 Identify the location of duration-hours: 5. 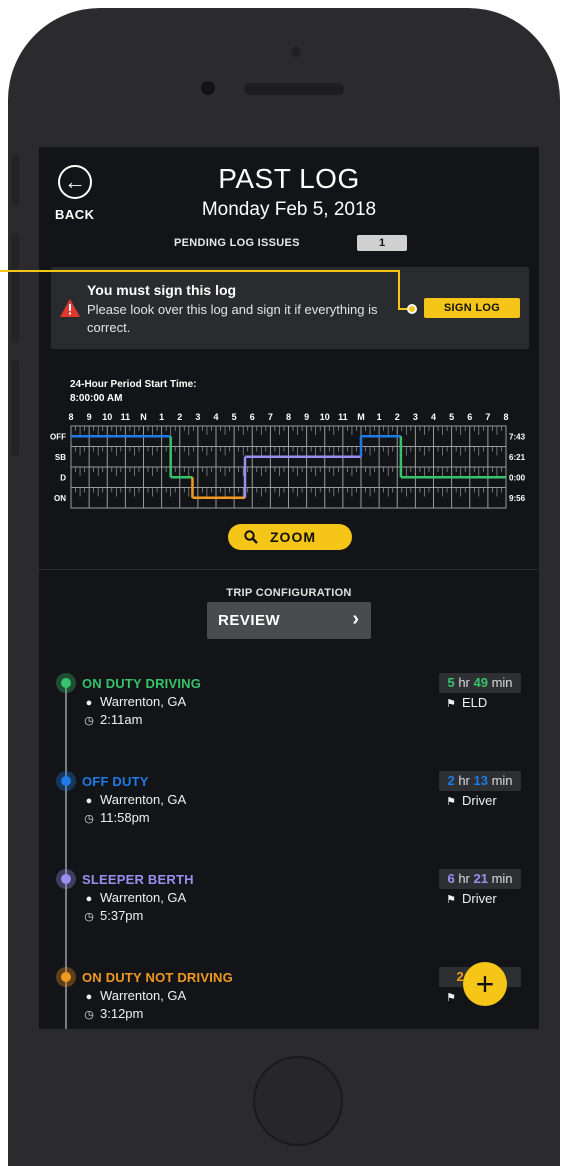
(451, 682).